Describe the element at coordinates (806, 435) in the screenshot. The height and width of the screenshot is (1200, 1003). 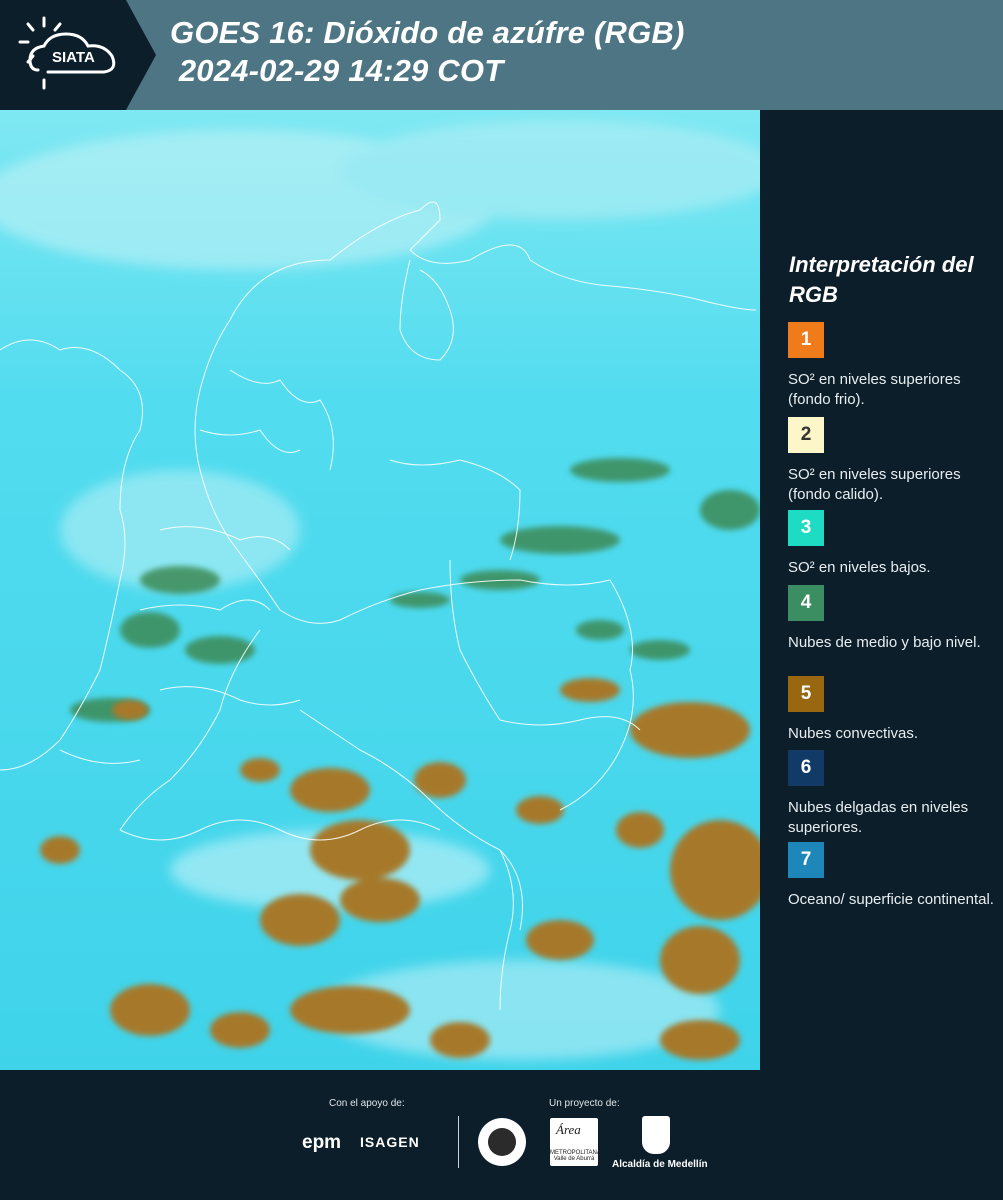
I see `legend-swatch-2: 2` at that location.